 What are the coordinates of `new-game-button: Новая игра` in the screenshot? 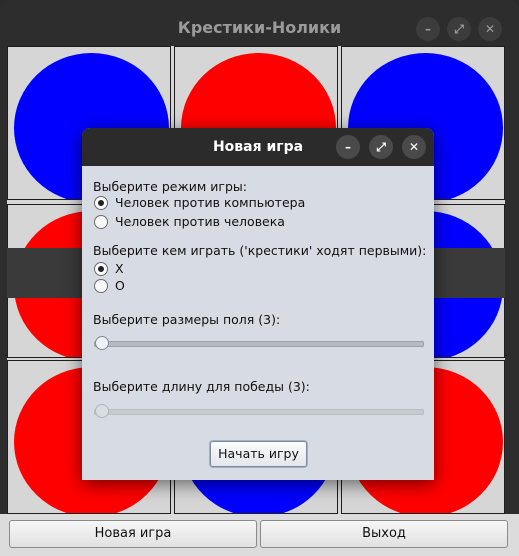 It's located at (133, 534).